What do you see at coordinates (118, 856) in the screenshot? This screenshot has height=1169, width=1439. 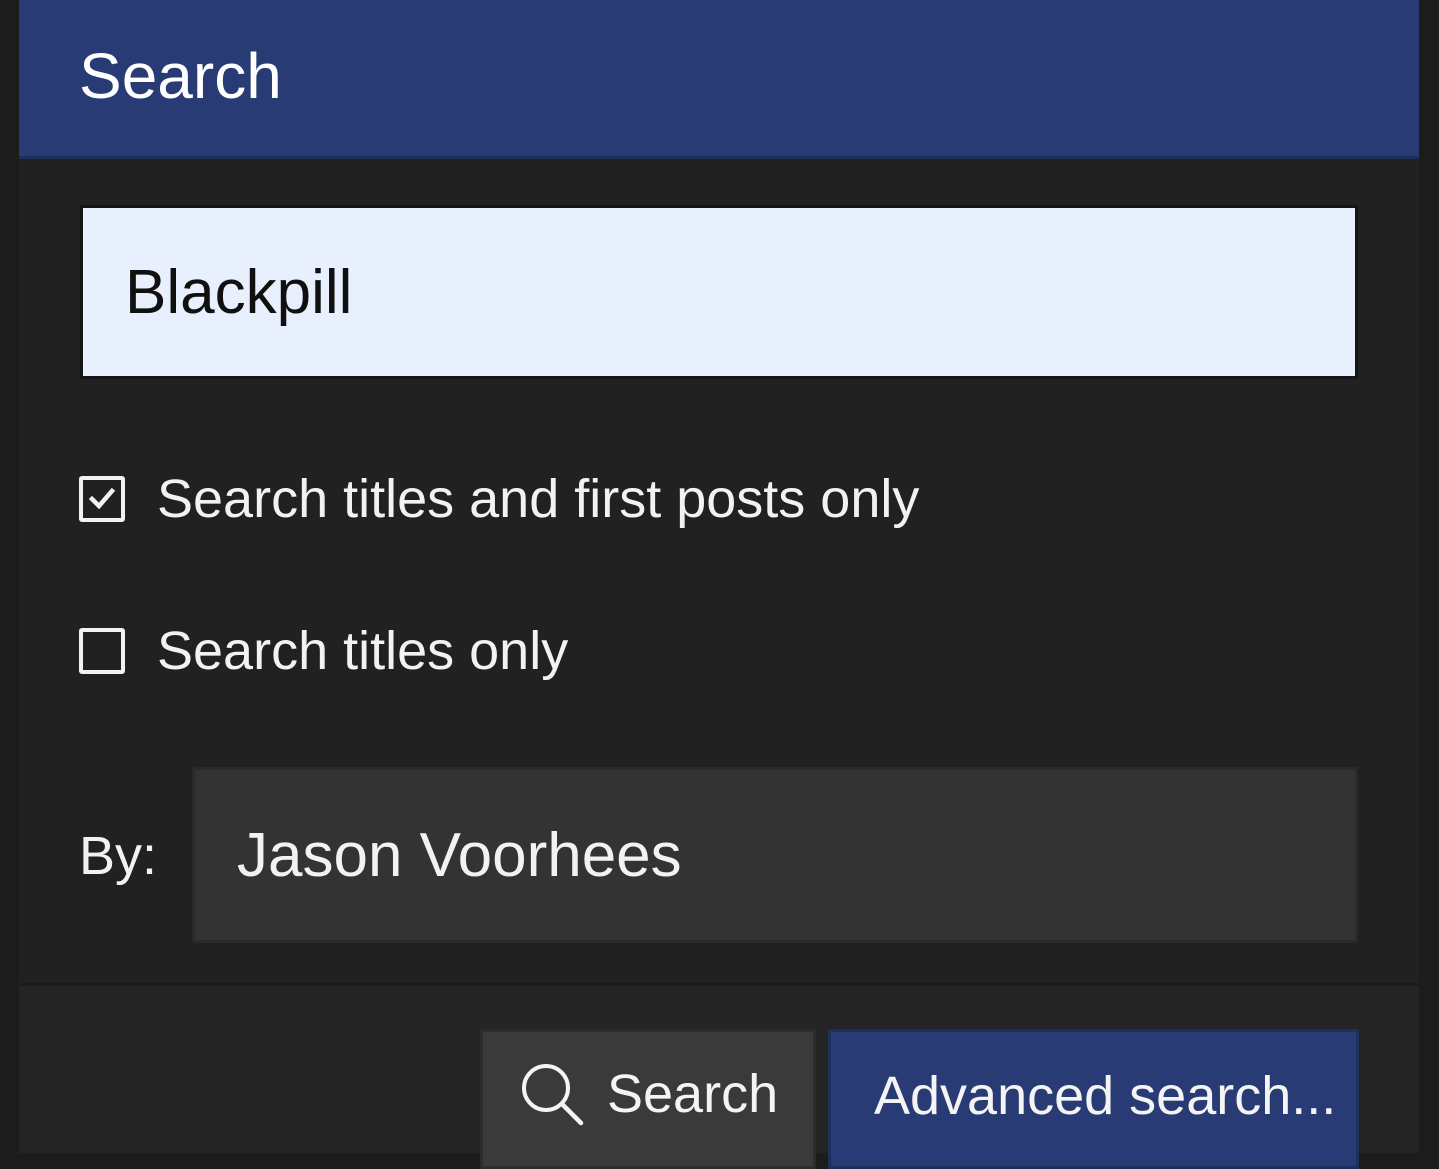 I see `by-label: By:` at bounding box center [118, 856].